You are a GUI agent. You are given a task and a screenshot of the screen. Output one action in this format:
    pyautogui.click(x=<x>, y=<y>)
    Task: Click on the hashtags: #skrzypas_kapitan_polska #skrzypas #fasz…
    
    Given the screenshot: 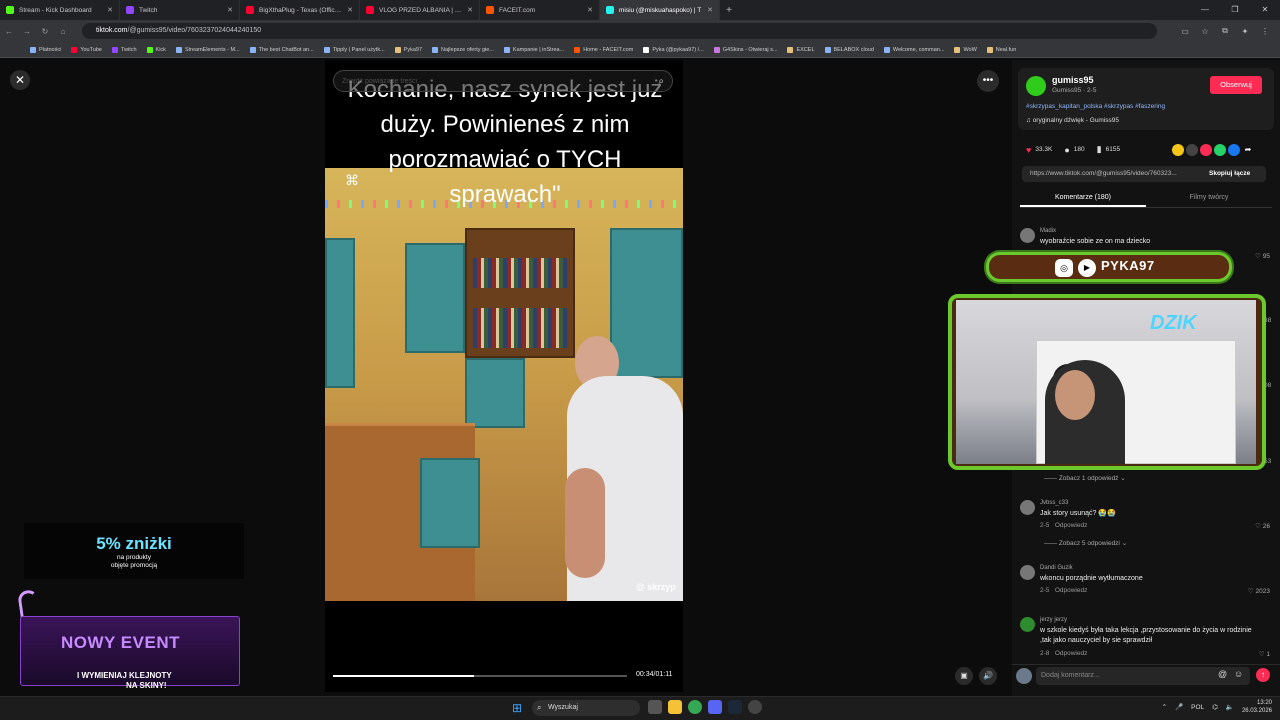 What is the action you would take?
    pyautogui.click(x=1095, y=106)
    